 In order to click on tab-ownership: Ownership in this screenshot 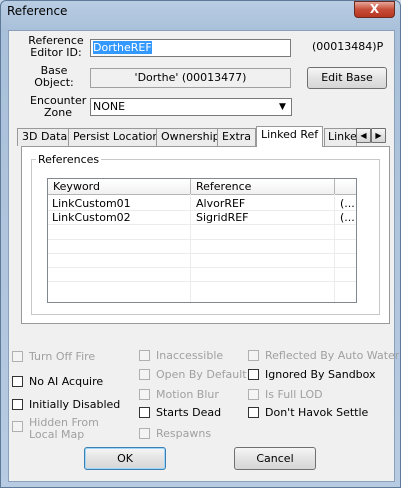, I will do `click(190, 137)`.